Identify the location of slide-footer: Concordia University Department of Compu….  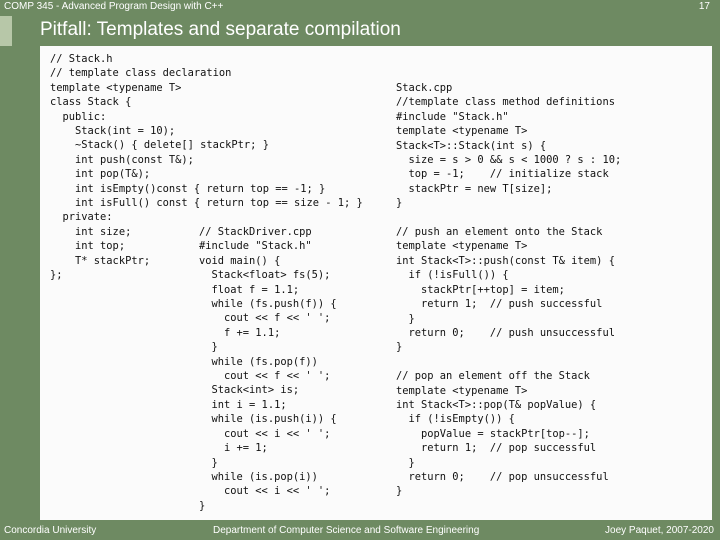
(360, 531).